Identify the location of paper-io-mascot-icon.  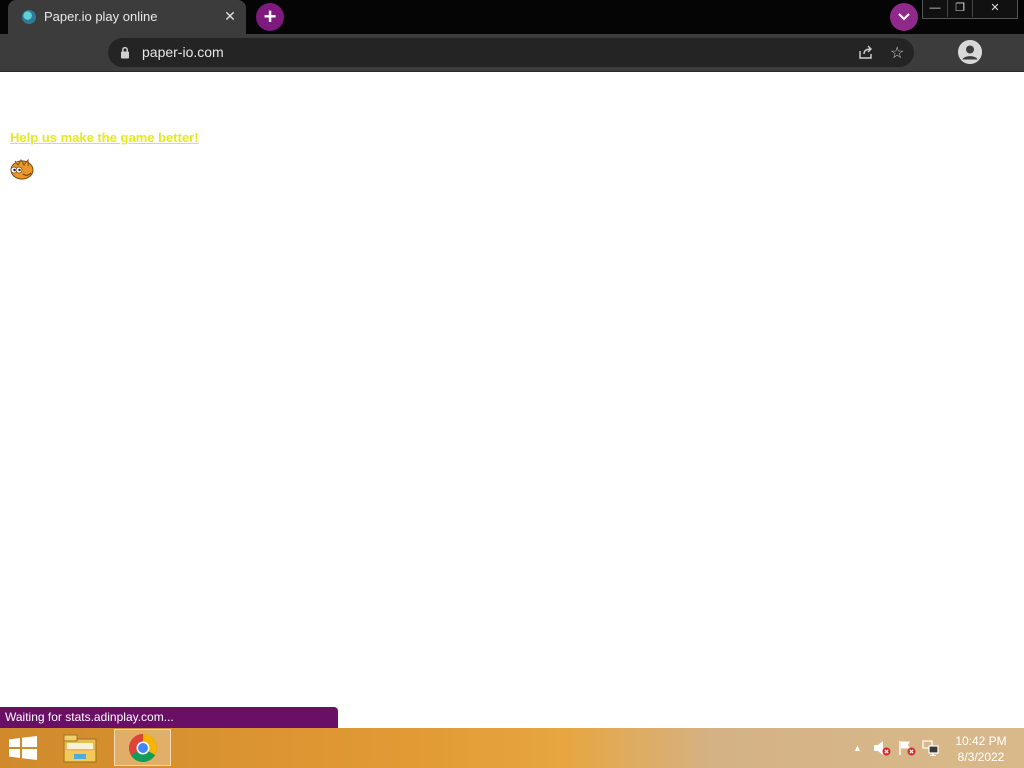
(22, 169).